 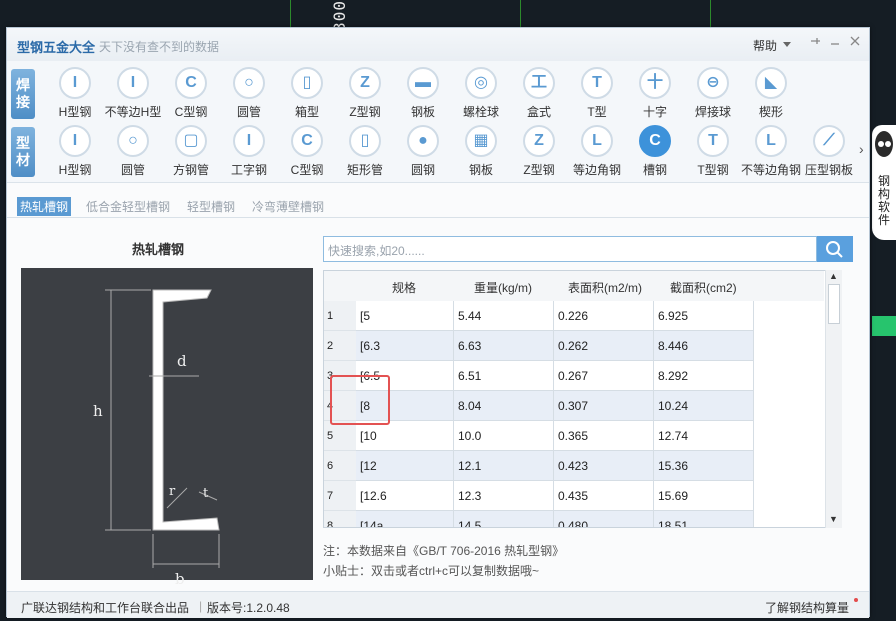 I want to click on tool-0-10: 十十字, so click(x=654, y=95).